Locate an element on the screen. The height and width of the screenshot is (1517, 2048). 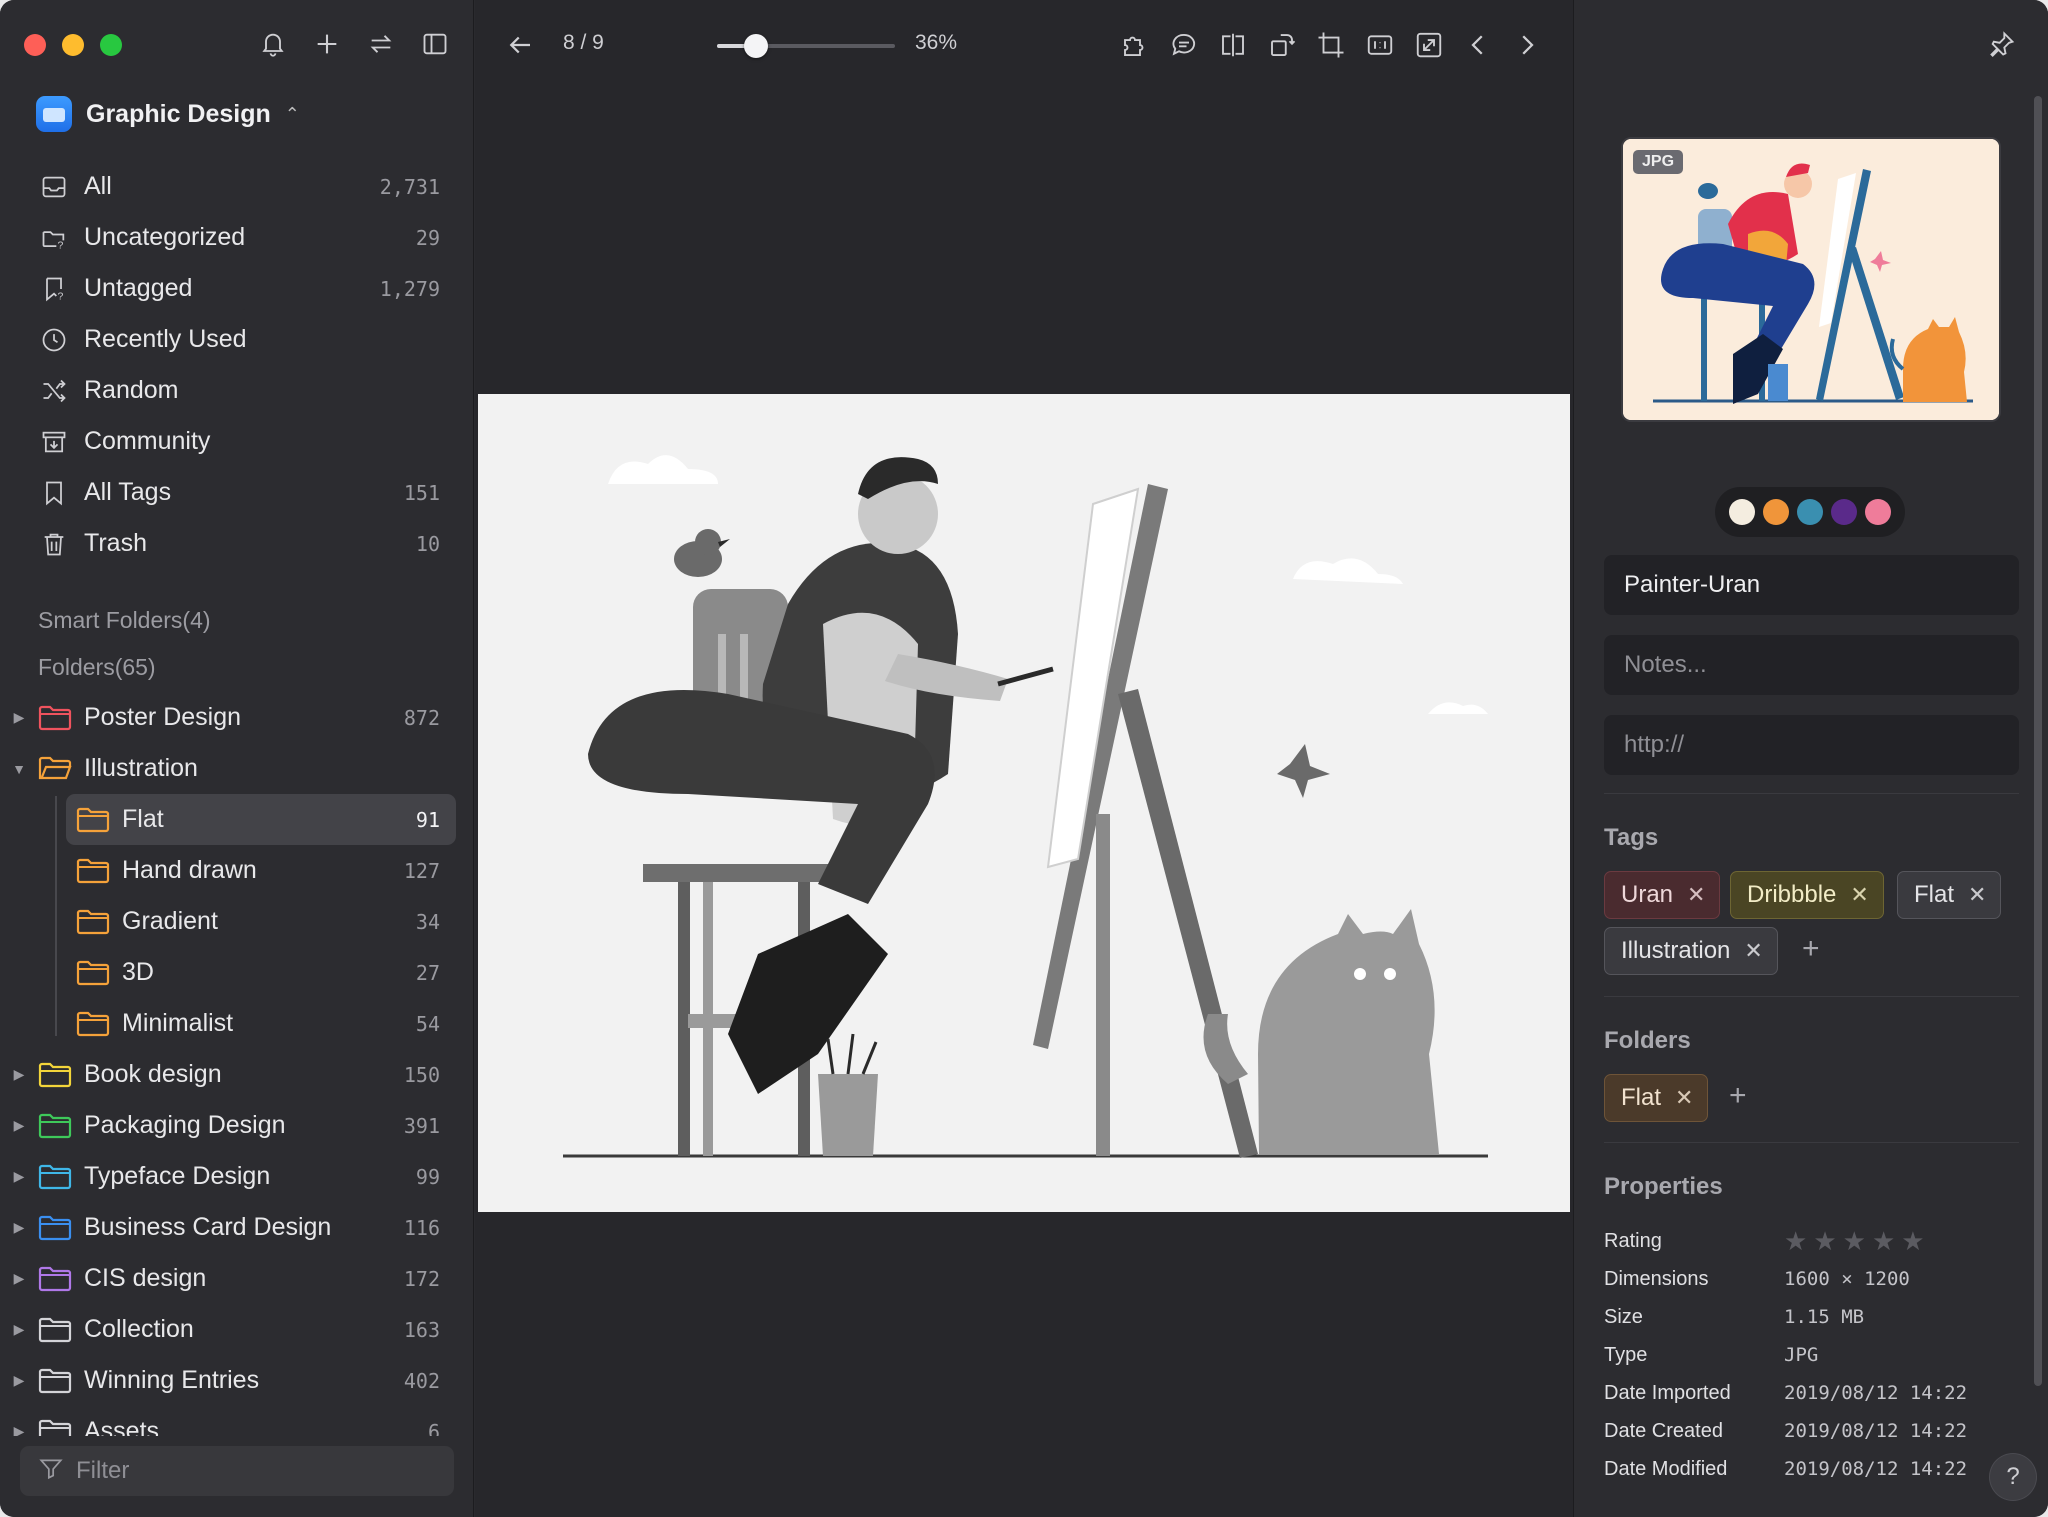
add-folder-icon: + is located at coordinates (1738, 1096).